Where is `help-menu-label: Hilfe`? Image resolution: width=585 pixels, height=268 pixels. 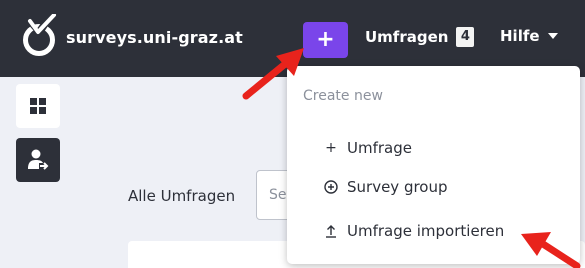 help-menu-label: Hilfe is located at coordinates (520, 36).